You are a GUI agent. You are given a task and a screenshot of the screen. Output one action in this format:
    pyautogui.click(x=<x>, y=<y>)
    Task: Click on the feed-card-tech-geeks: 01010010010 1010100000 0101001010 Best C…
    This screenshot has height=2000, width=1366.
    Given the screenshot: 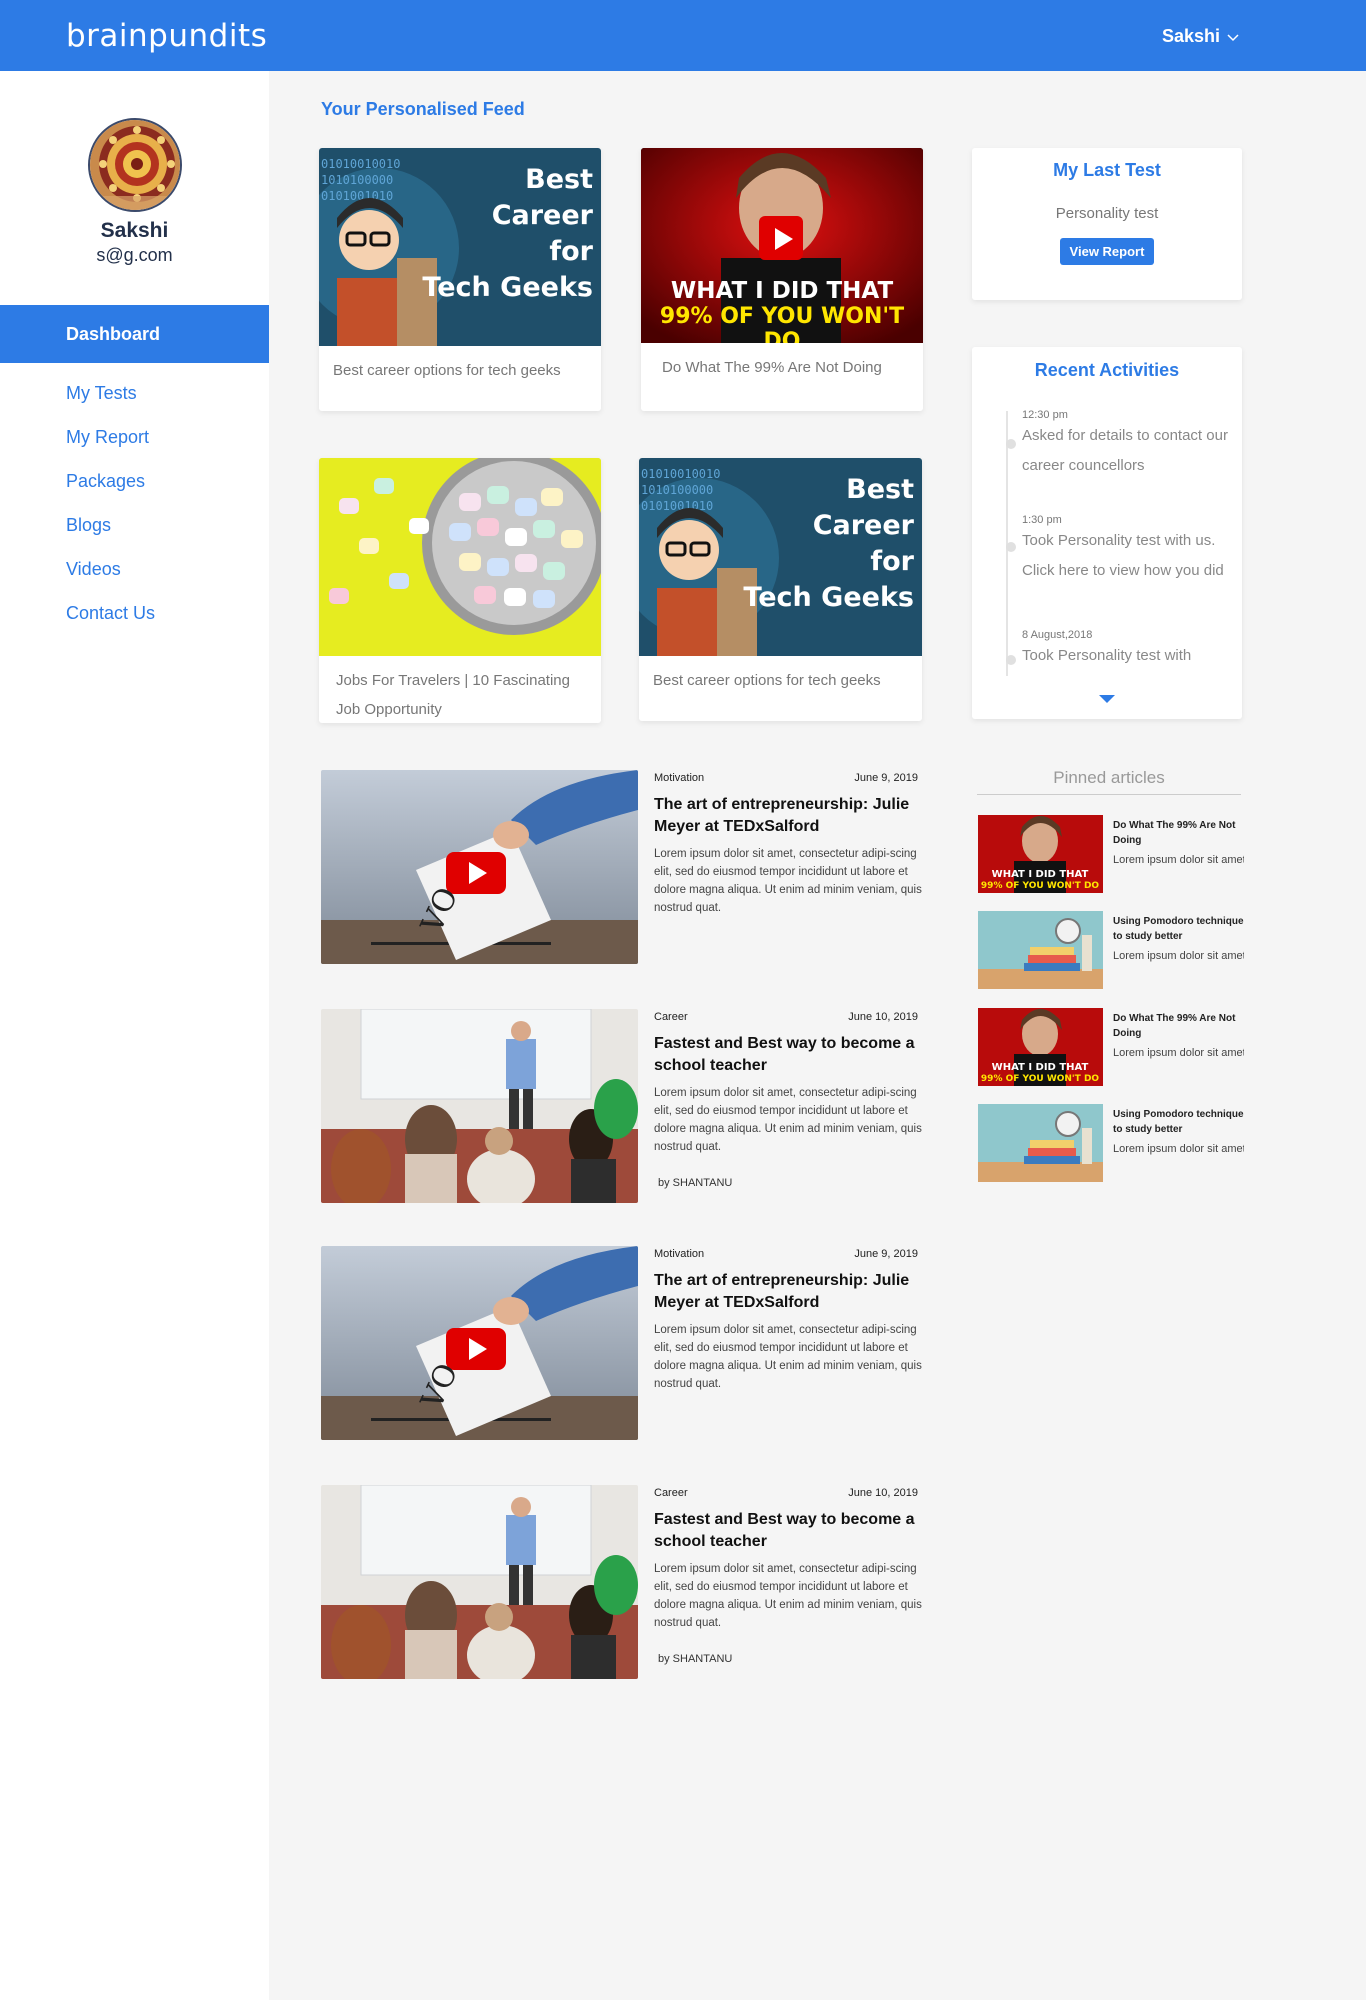 What is the action you would take?
    pyautogui.click(x=460, y=279)
    